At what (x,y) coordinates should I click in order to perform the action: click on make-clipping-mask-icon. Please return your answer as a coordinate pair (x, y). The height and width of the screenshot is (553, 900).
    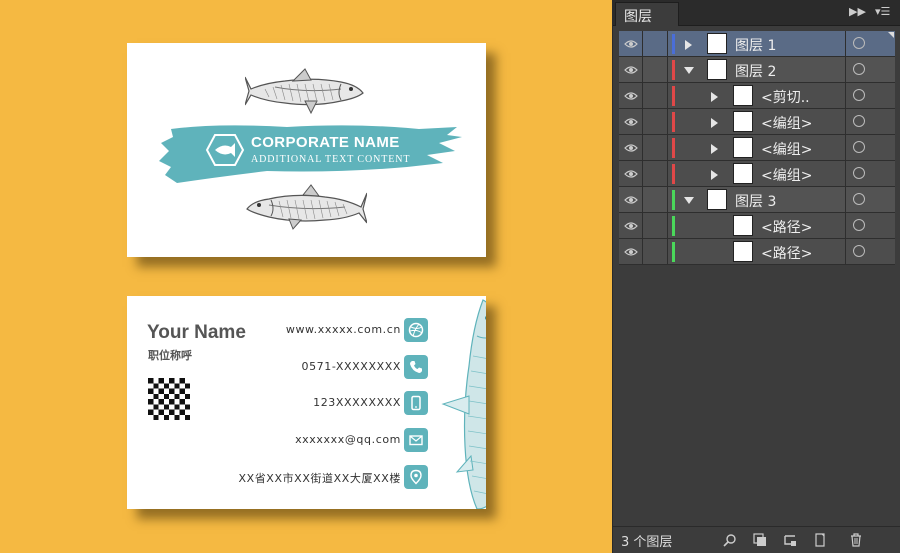
    Looking at the image, I should click on (760, 540).